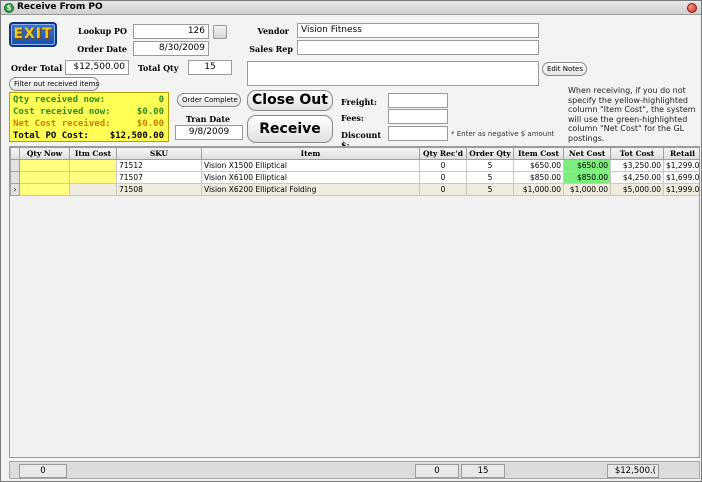 The width and height of the screenshot is (702, 482). I want to click on dollar-icon: $, so click(9, 8).